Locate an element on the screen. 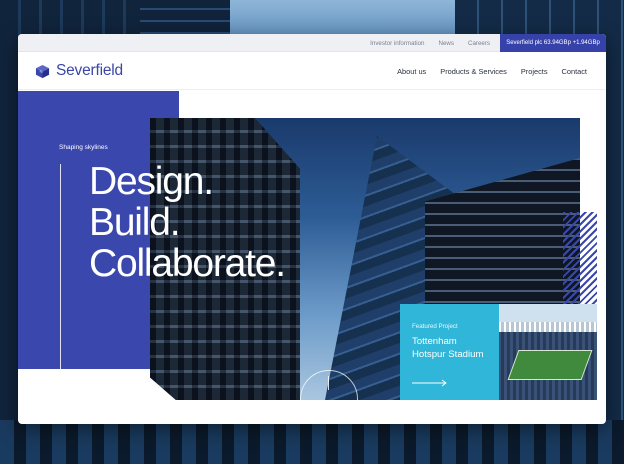 The height and width of the screenshot is (464, 624). utility-links: Investor information News Careers is located at coordinates (430, 43).